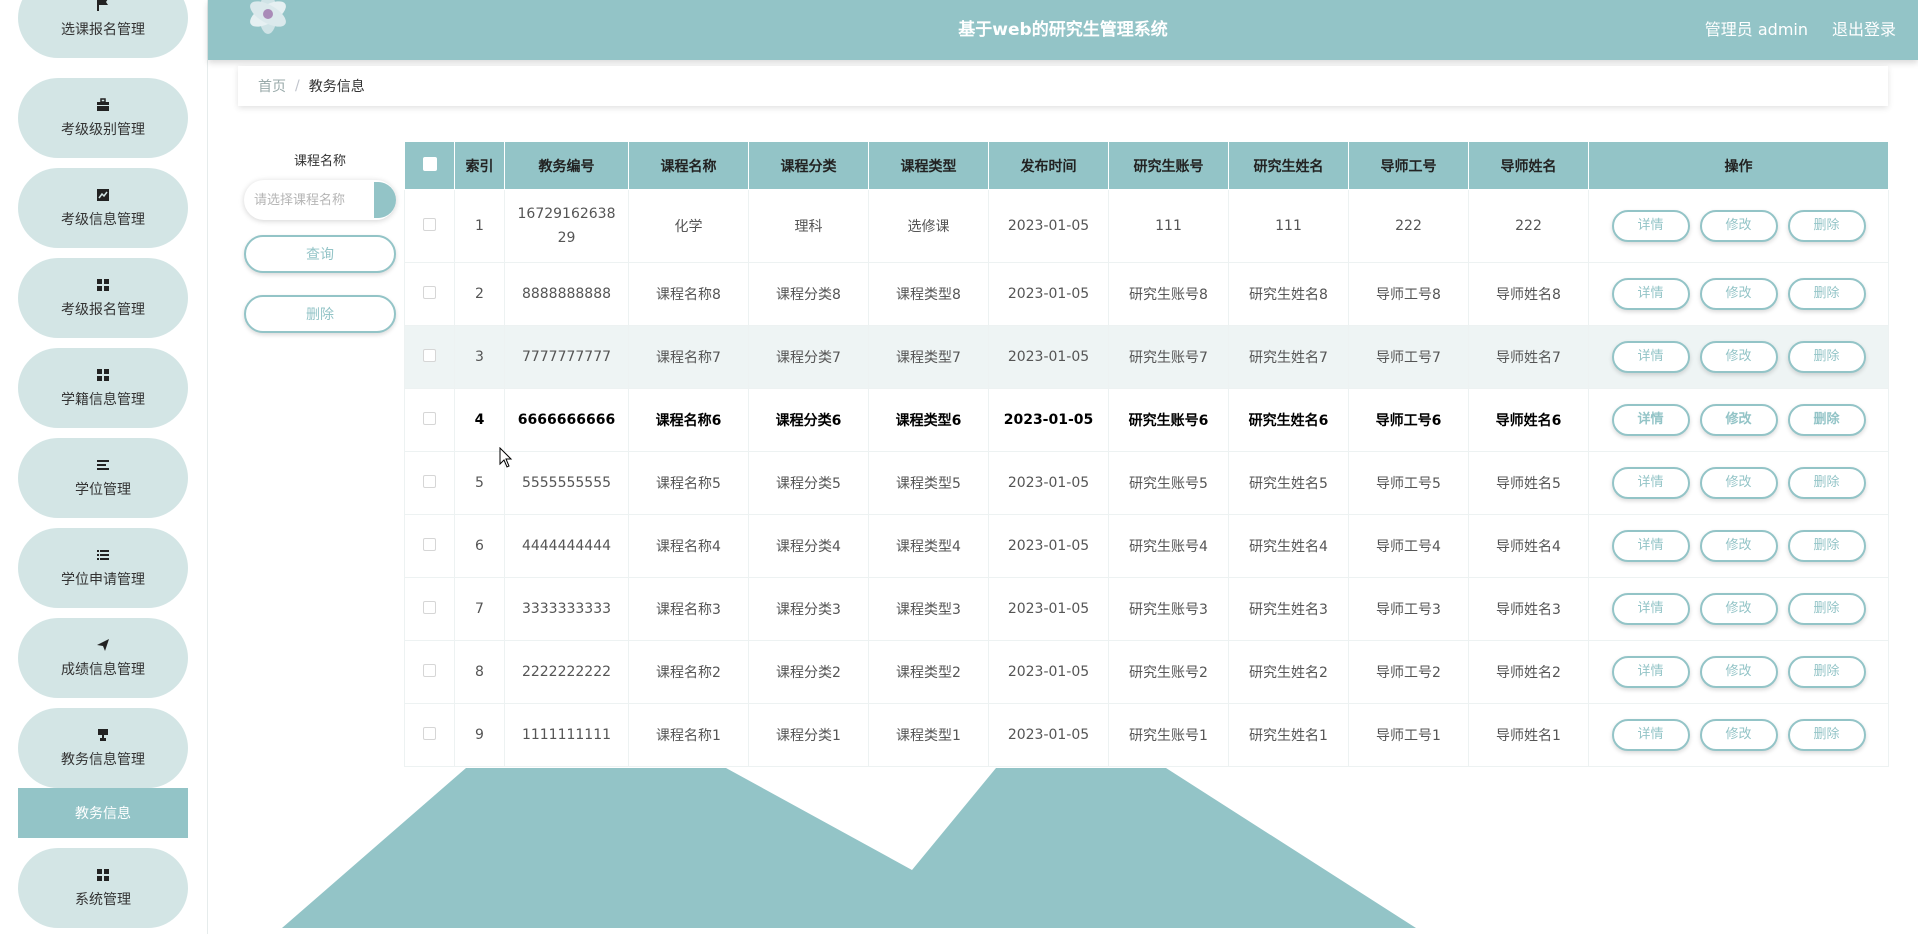 This screenshot has width=1918, height=934. What do you see at coordinates (336, 87) in the screenshot?
I see `breadcrumb-current: 教务信息` at bounding box center [336, 87].